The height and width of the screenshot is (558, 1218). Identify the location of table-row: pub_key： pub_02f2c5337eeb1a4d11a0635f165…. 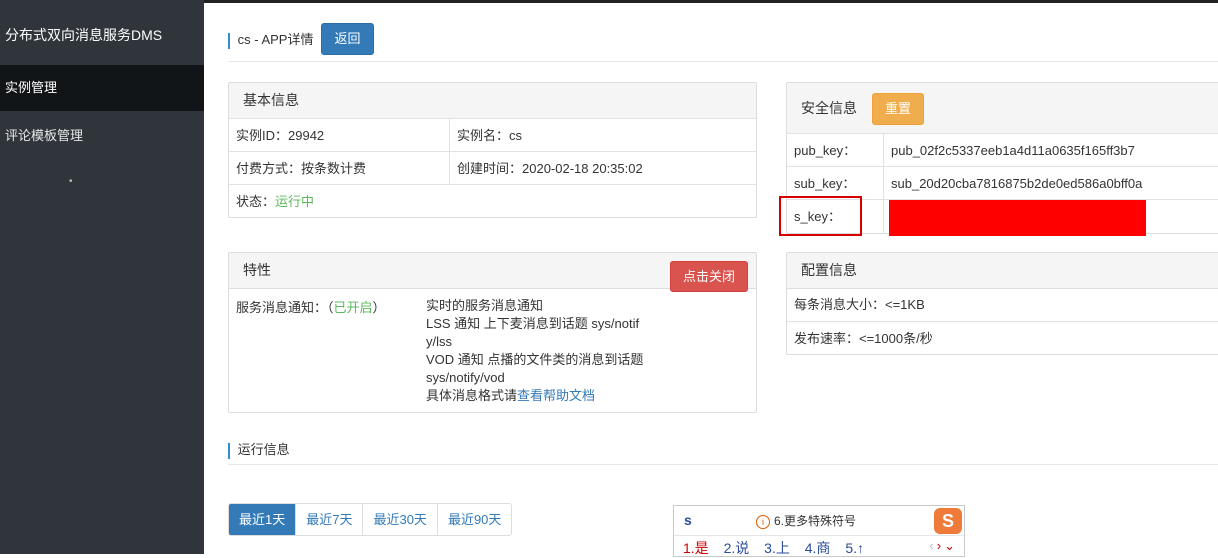
(1002, 150).